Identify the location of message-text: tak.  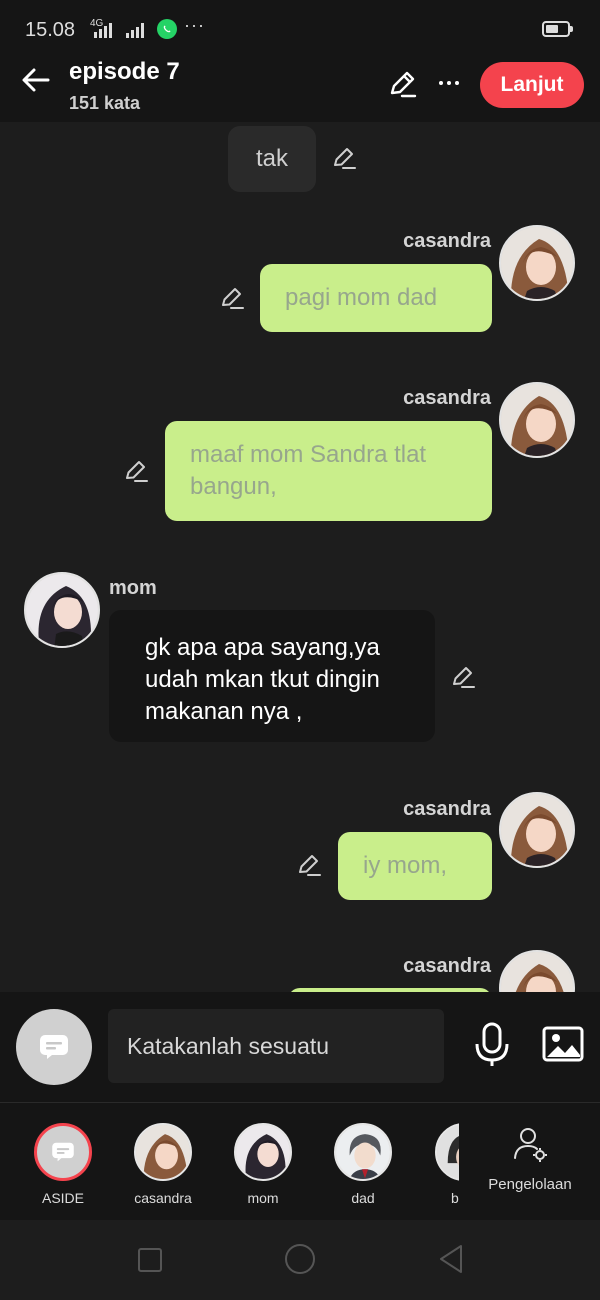
(272, 158).